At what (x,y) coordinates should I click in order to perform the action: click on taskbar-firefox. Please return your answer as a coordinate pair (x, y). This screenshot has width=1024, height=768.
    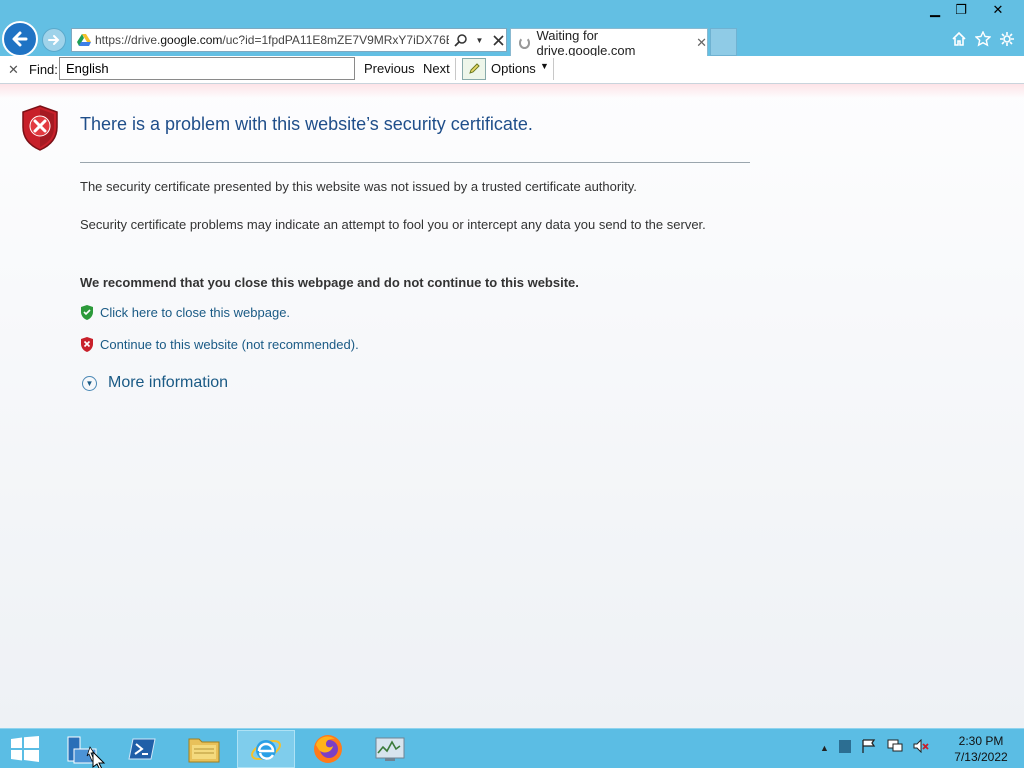
    Looking at the image, I should click on (328, 749).